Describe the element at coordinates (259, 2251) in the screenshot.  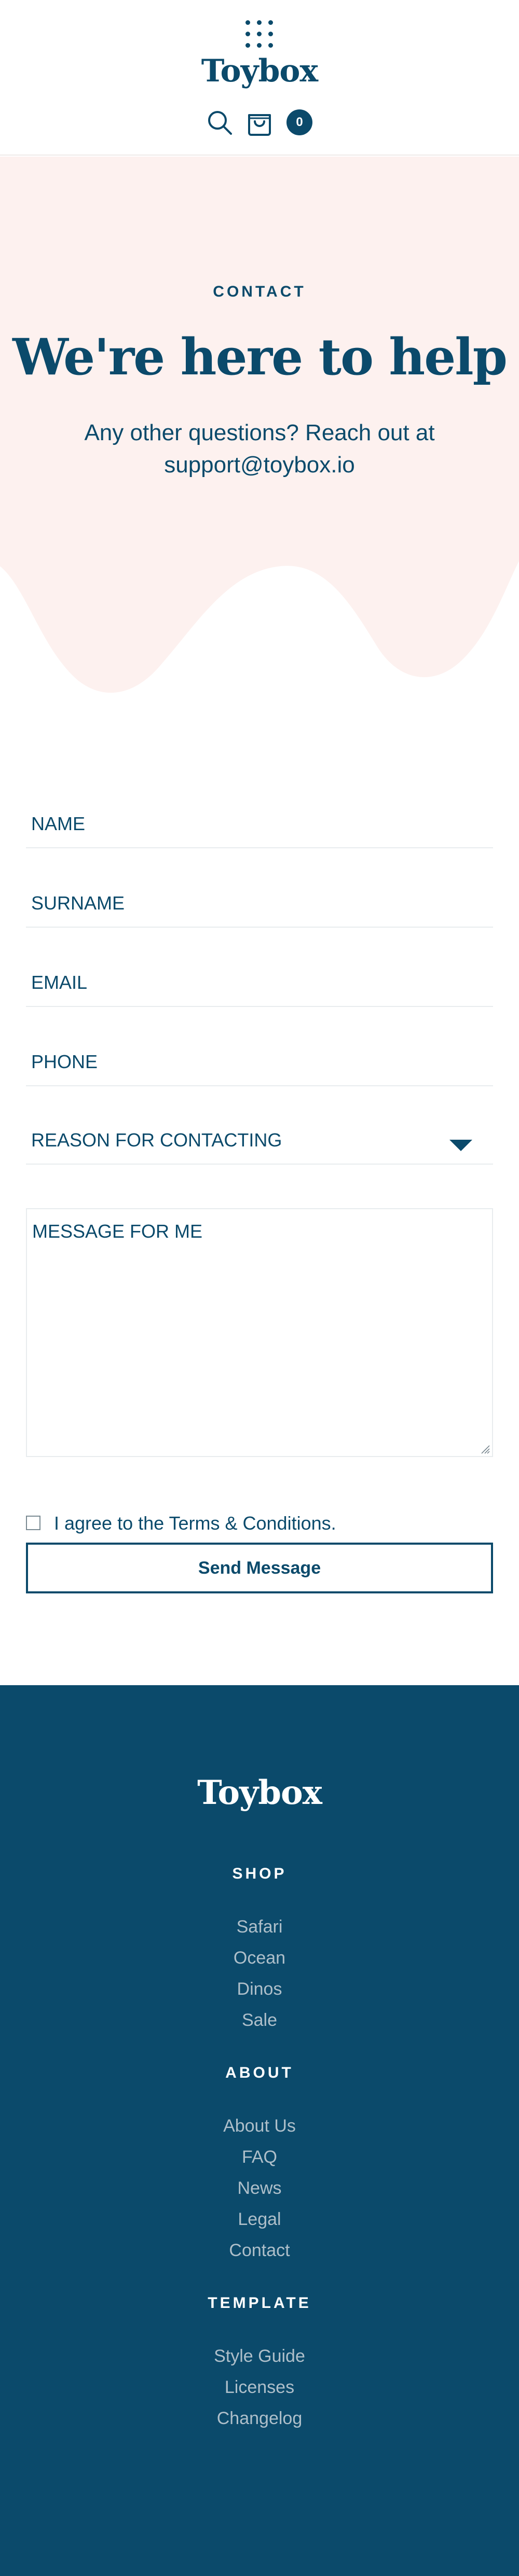
I see `footer-link-contact: Contact` at that location.